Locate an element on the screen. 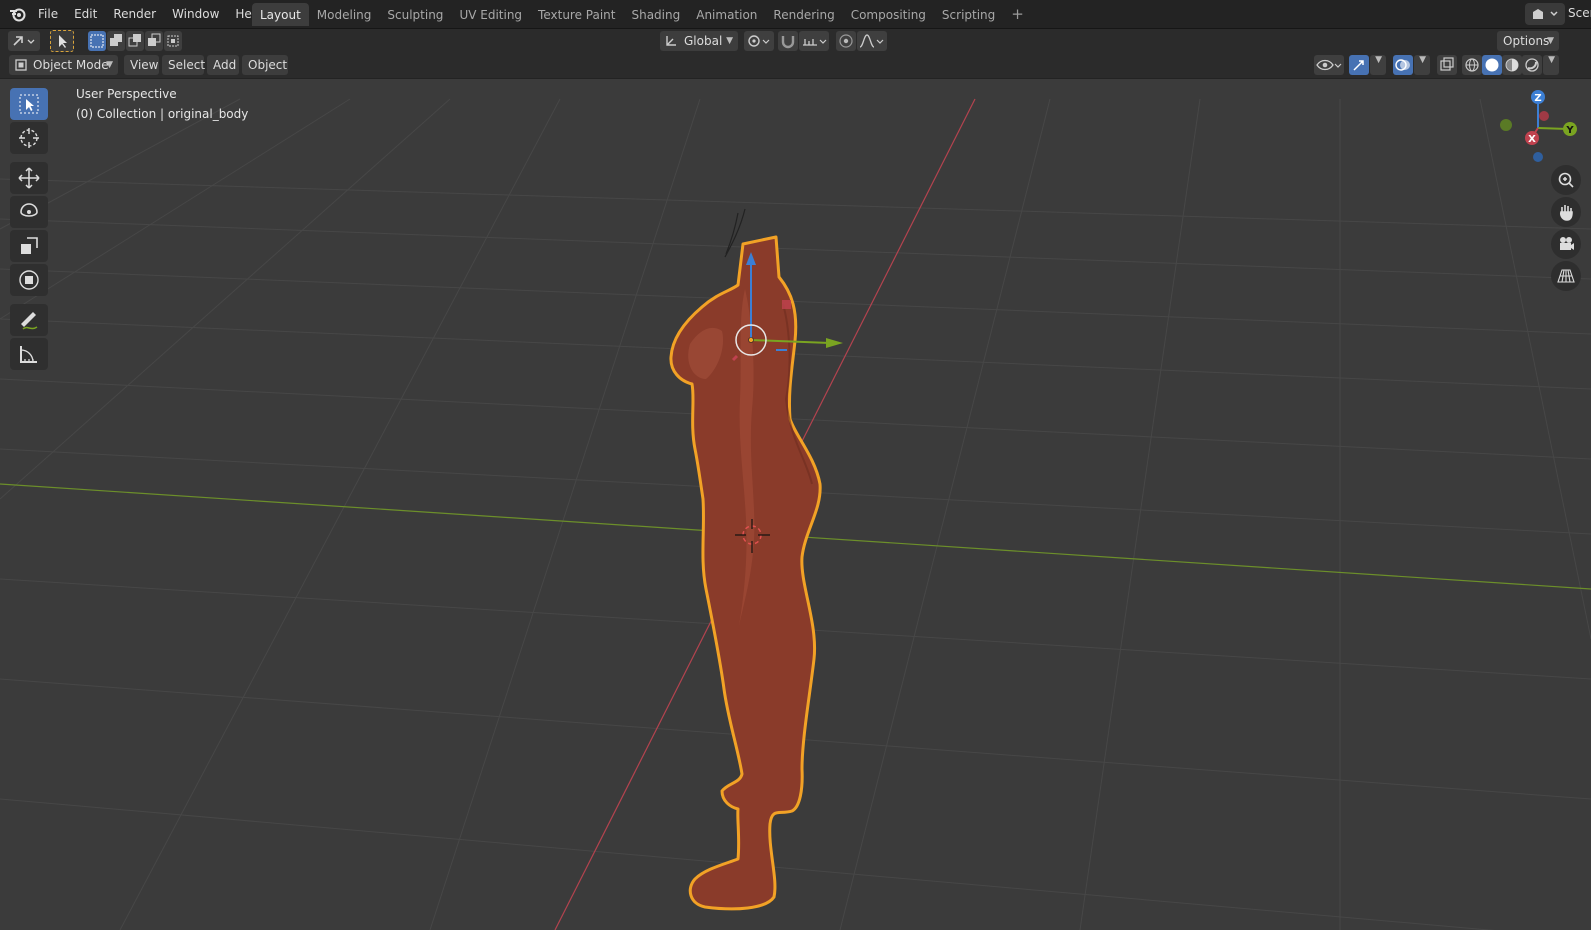 Image resolution: width=1591 pixels, height=930 pixels. hand-icon is located at coordinates (1566, 213).